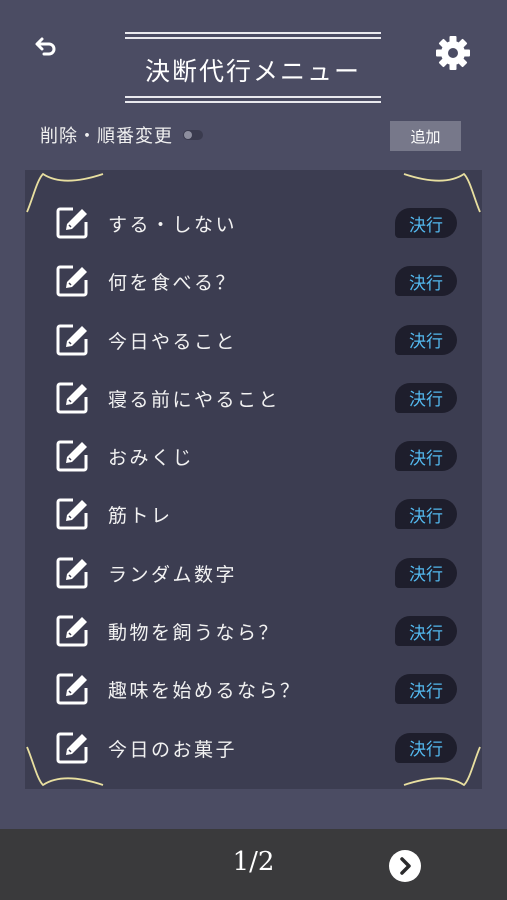 Image resolution: width=507 pixels, height=900 pixels. I want to click on reorder-row: 削除・順番変更, so click(121, 135).